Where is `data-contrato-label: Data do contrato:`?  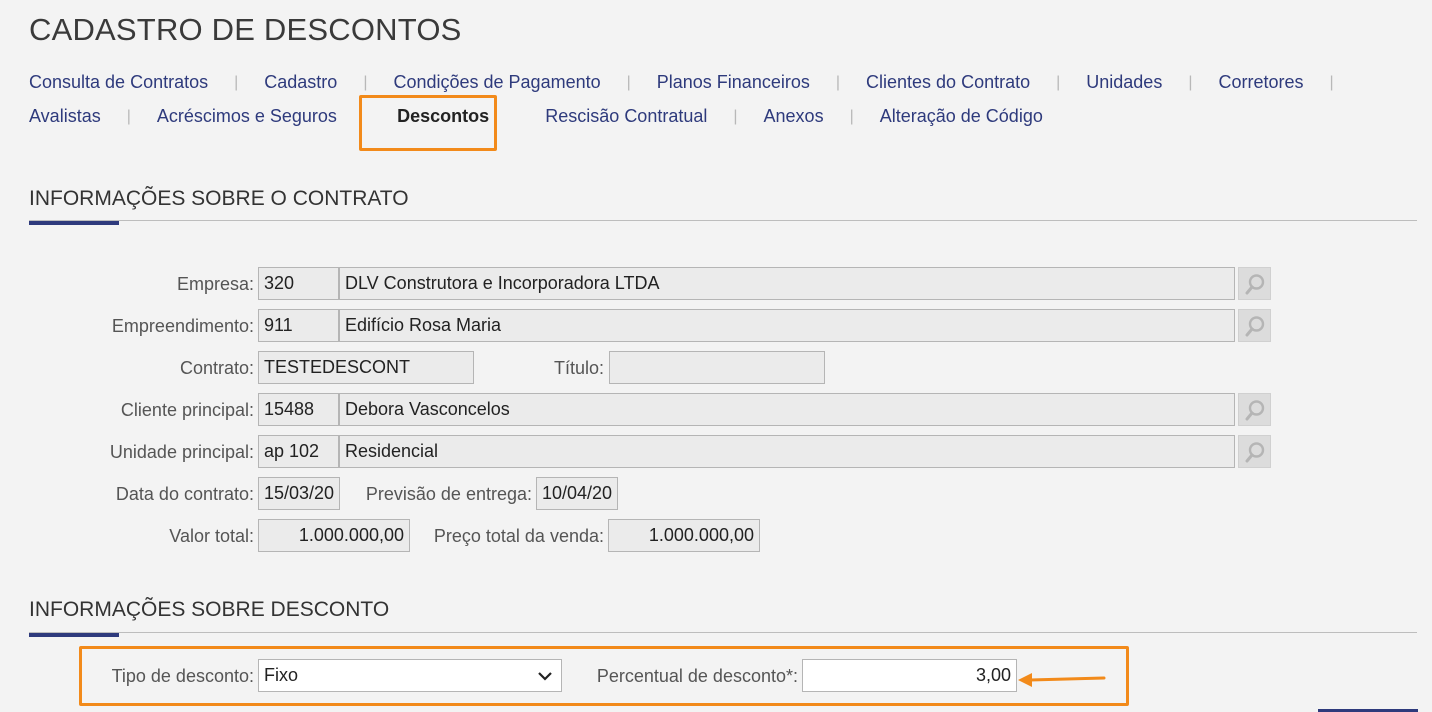
data-contrato-label: Data do contrato: is located at coordinates (184, 494).